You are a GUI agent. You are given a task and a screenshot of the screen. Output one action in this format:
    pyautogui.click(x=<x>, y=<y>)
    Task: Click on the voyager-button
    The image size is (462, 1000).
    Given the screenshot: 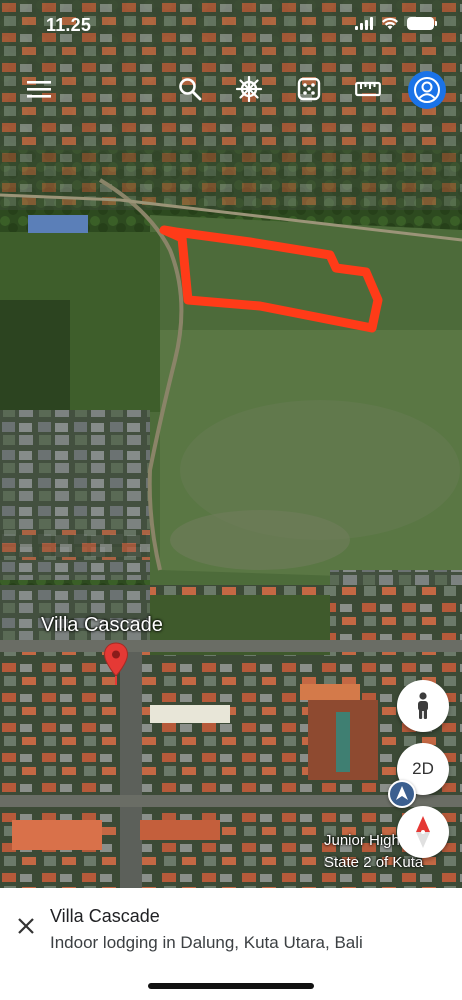 What is the action you would take?
    pyautogui.click(x=249, y=89)
    